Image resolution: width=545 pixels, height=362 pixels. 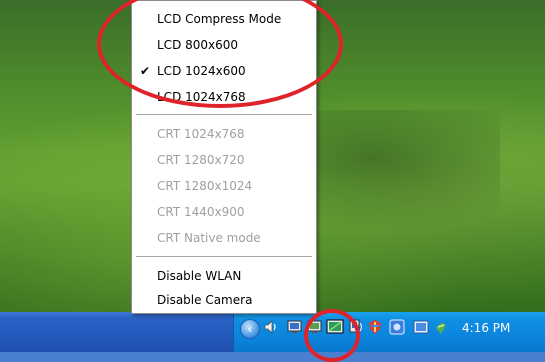 I want to click on menu-item-disable-wlan: Disable WLAN, so click(x=224, y=276).